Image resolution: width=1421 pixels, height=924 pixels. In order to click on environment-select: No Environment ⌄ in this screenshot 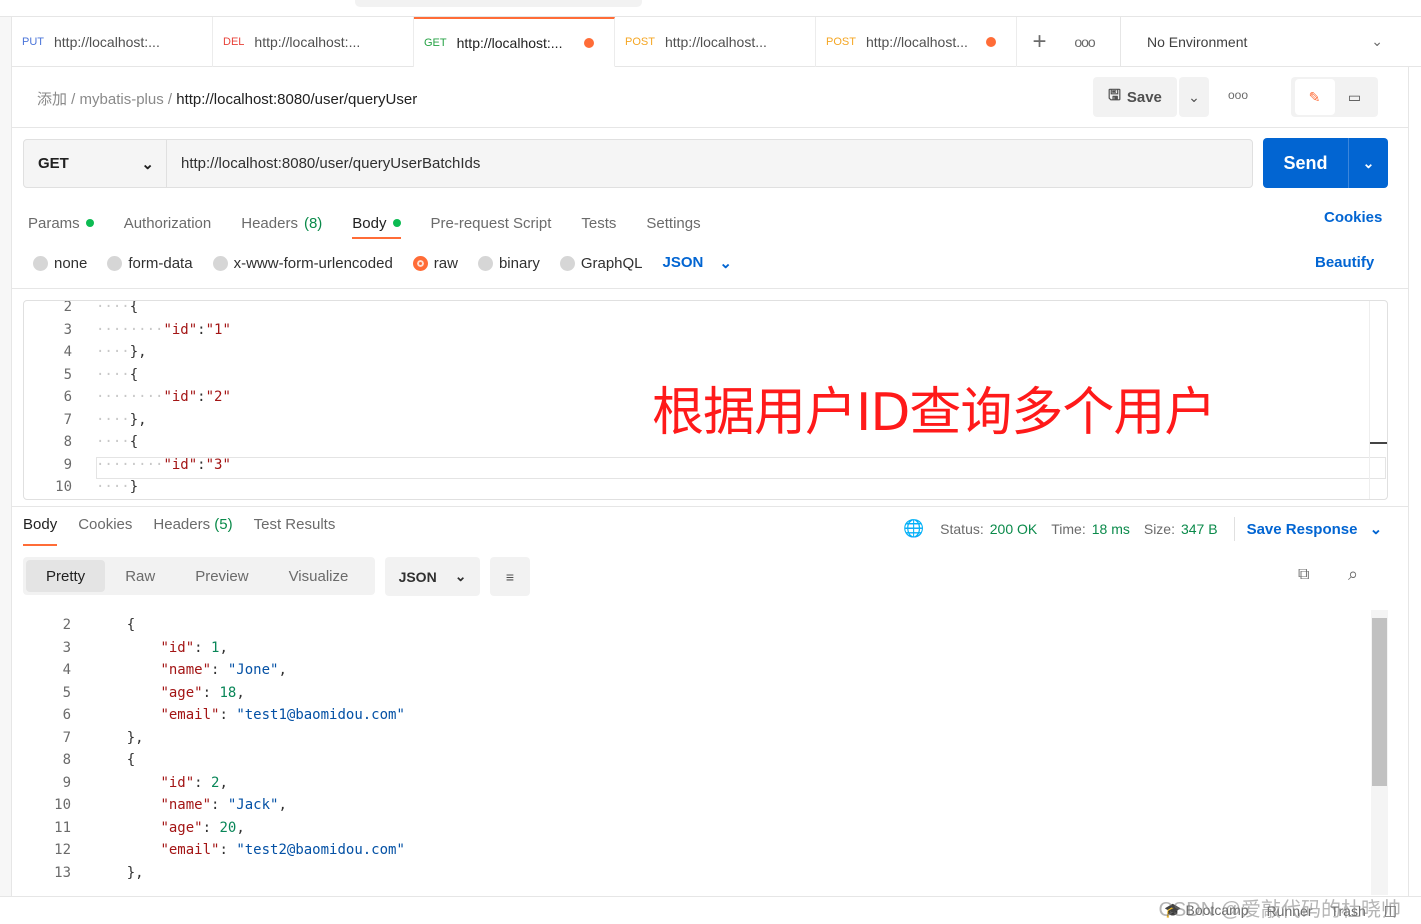, I will do `click(1270, 42)`.